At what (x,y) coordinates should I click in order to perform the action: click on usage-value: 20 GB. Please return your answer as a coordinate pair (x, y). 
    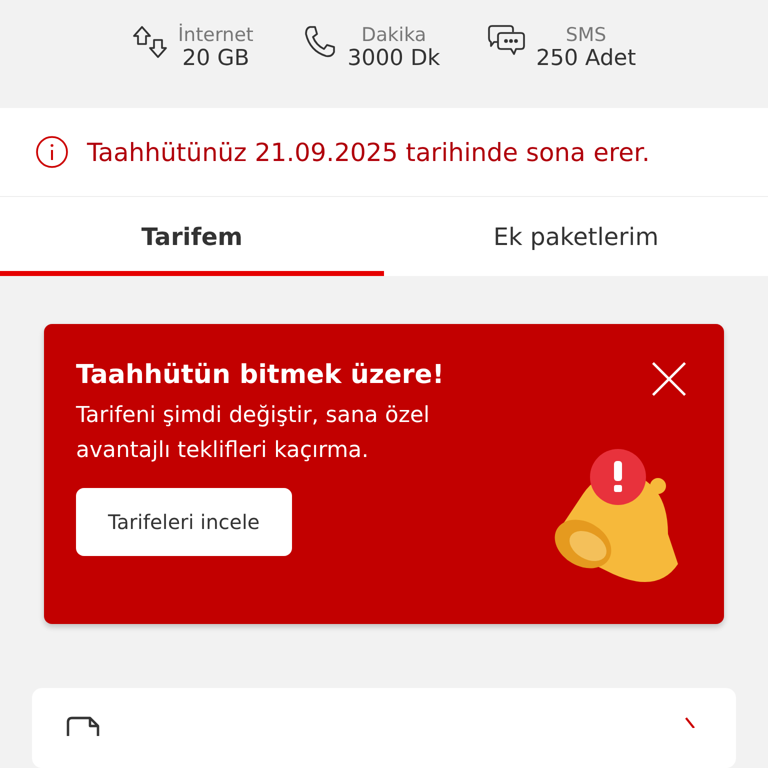
    Looking at the image, I should click on (216, 58).